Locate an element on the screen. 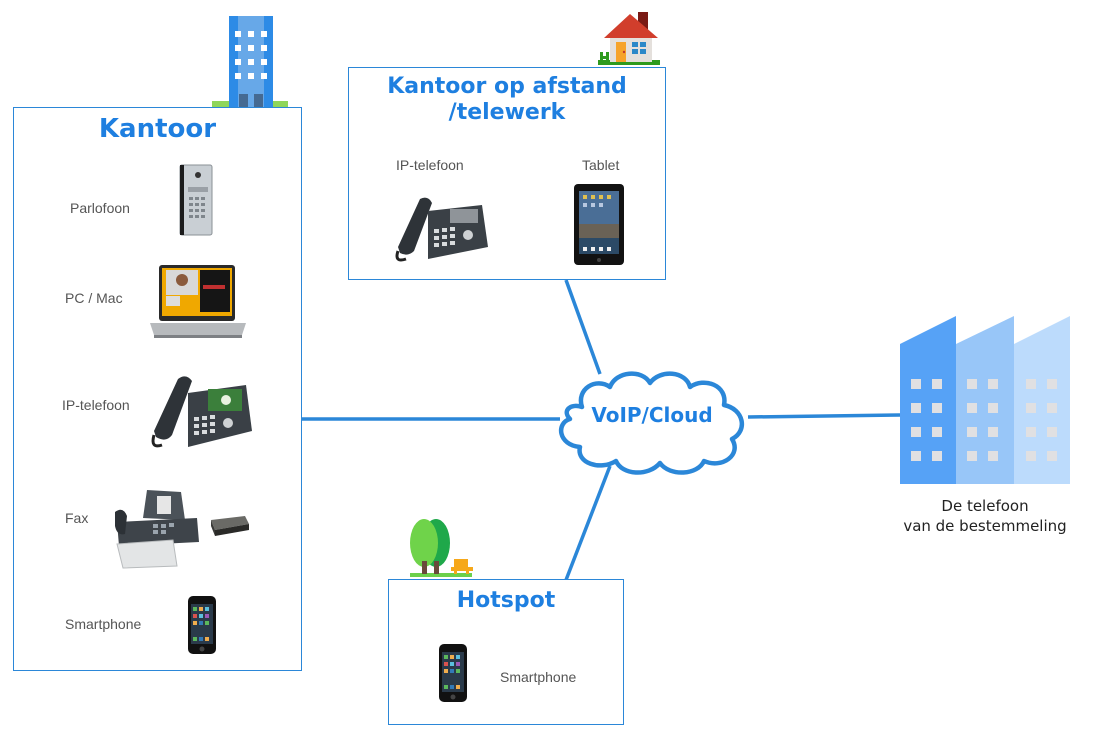  park-trees-icon is located at coordinates (441, 548).